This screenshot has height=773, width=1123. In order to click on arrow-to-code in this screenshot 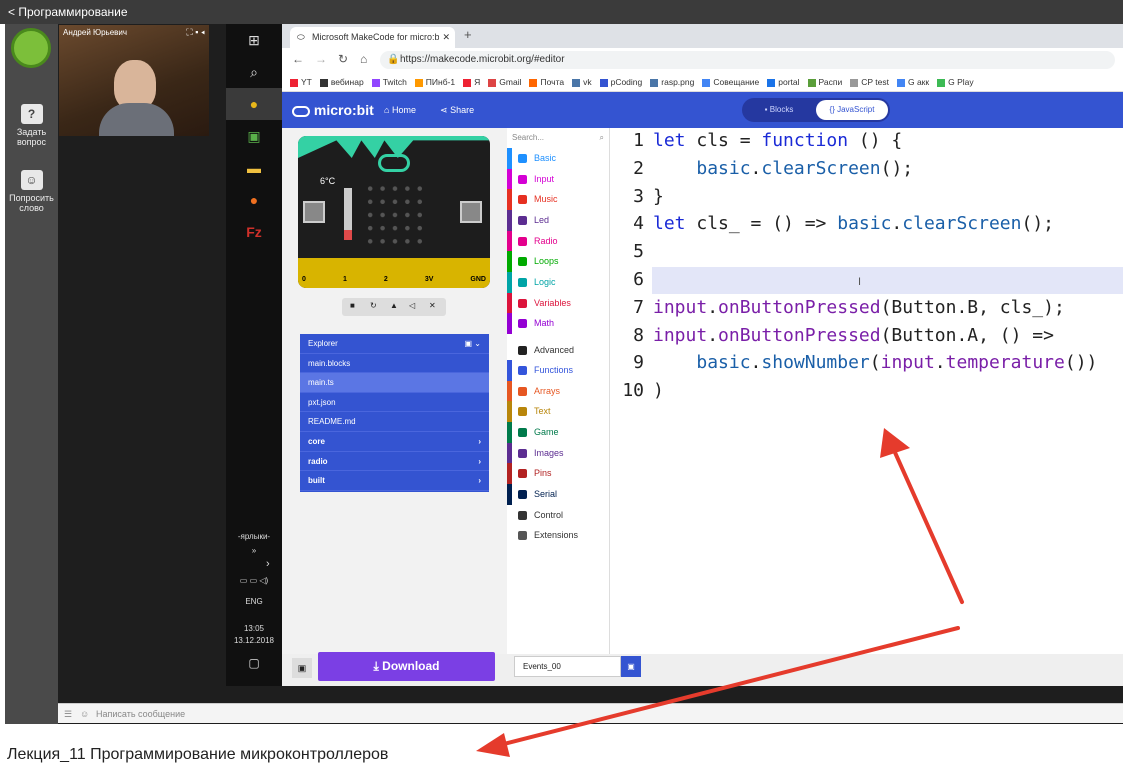, I will do `click(927, 525)`.